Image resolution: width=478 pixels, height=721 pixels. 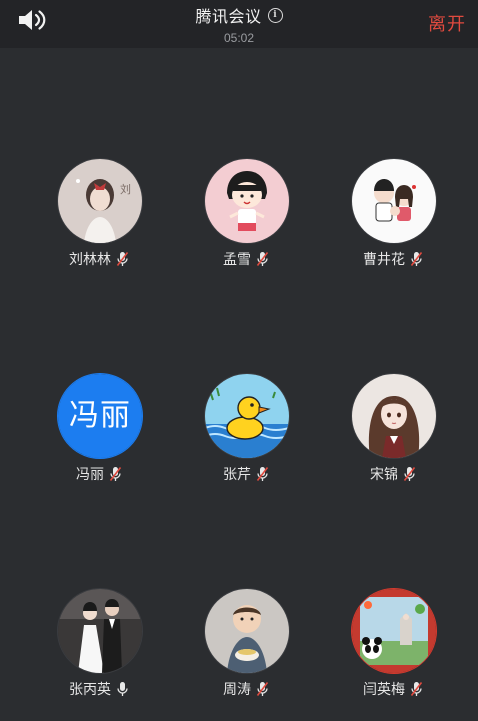 What do you see at coordinates (90, 259) in the screenshot?
I see `participant-name: 刘林林` at bounding box center [90, 259].